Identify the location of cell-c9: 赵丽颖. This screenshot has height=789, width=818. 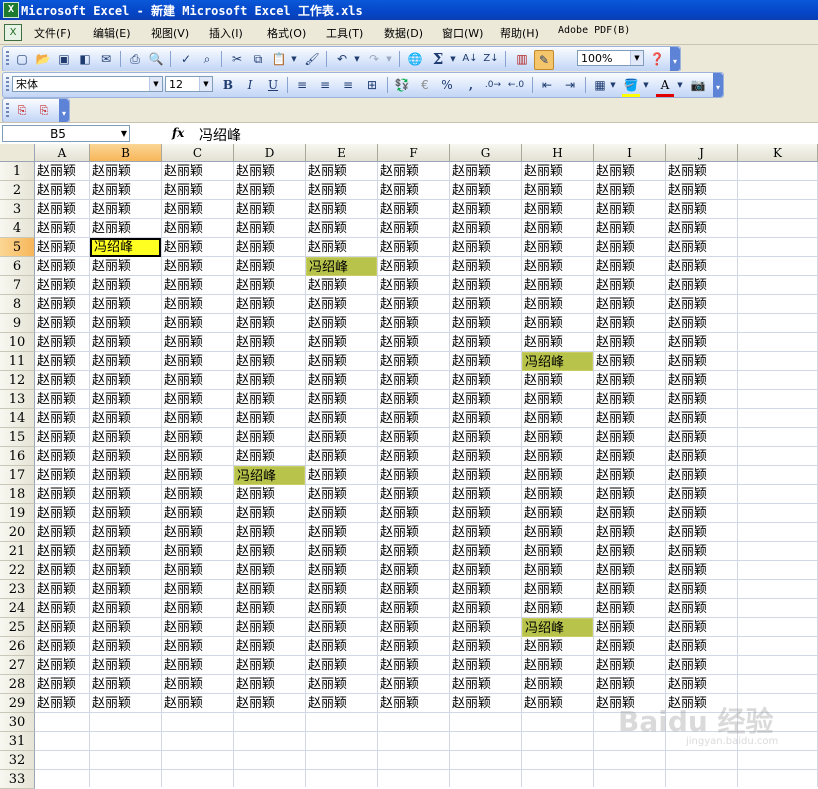
(197, 323).